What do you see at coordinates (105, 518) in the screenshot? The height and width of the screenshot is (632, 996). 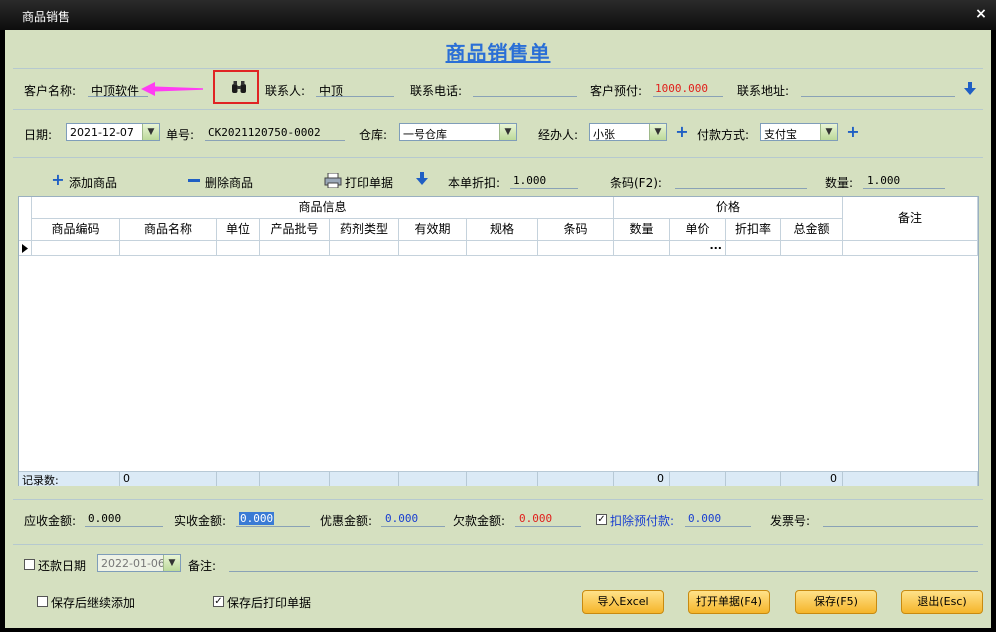 I see `receivable-value: 0.000` at bounding box center [105, 518].